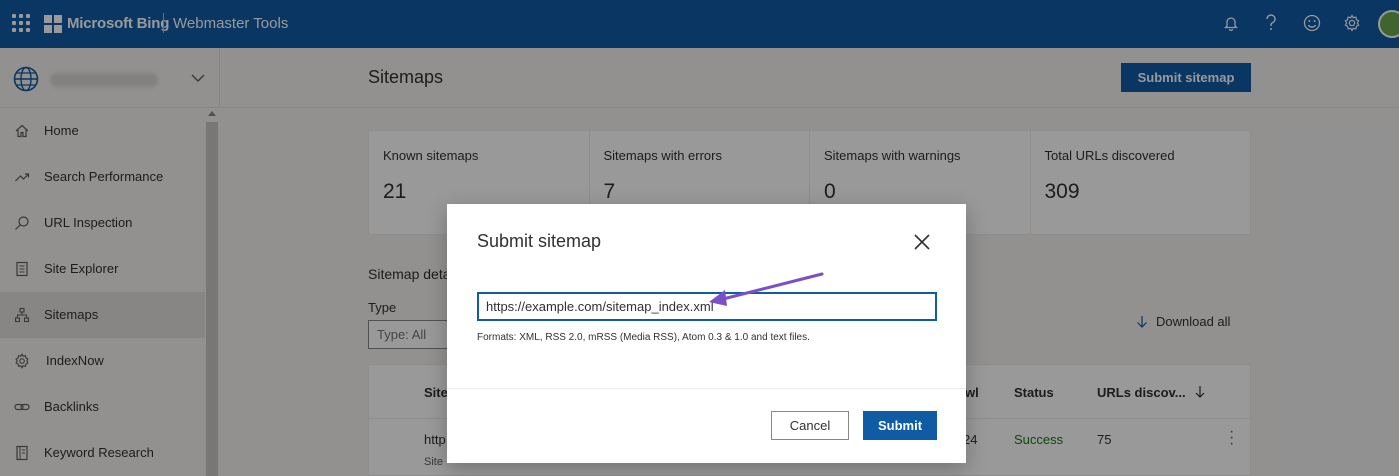 The height and width of the screenshot is (476, 1399). What do you see at coordinates (810, 425) in the screenshot?
I see `cancel-button: Cancel` at bounding box center [810, 425].